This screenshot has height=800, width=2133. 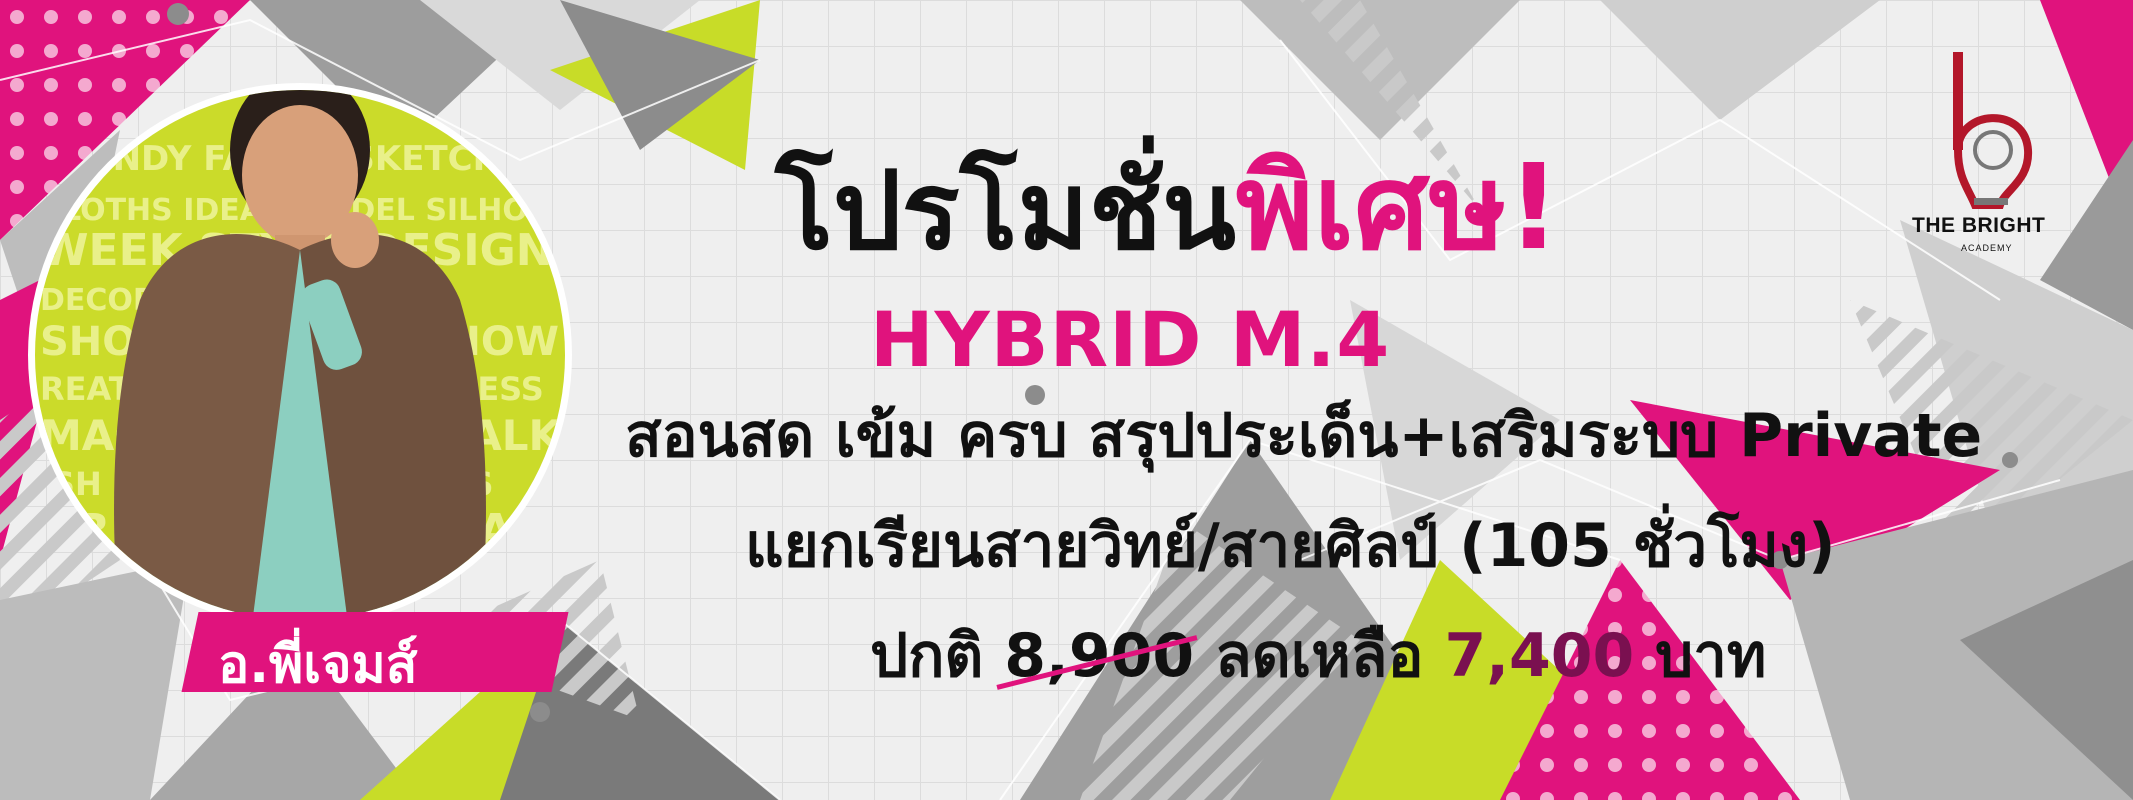 What do you see at coordinates (1099, 656) in the screenshot?
I see `price-old: 8,900` at bounding box center [1099, 656].